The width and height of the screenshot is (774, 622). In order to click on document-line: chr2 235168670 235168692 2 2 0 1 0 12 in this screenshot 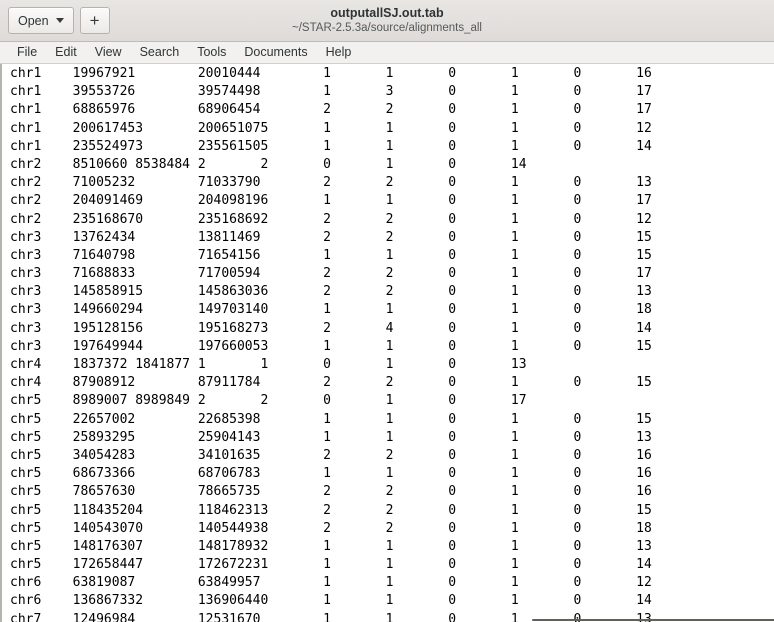, I will do `click(331, 219)`.